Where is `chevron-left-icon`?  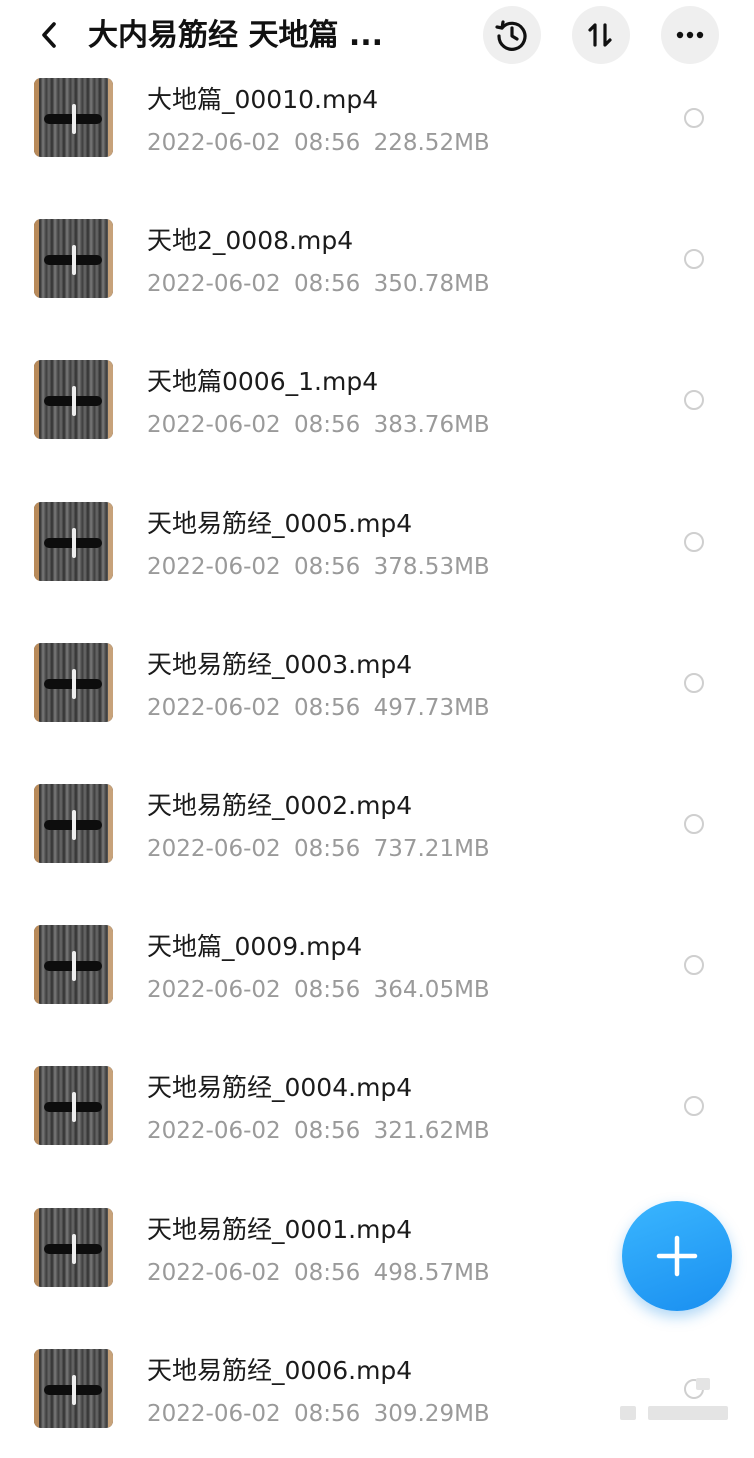
chevron-left-icon is located at coordinates (49, 35).